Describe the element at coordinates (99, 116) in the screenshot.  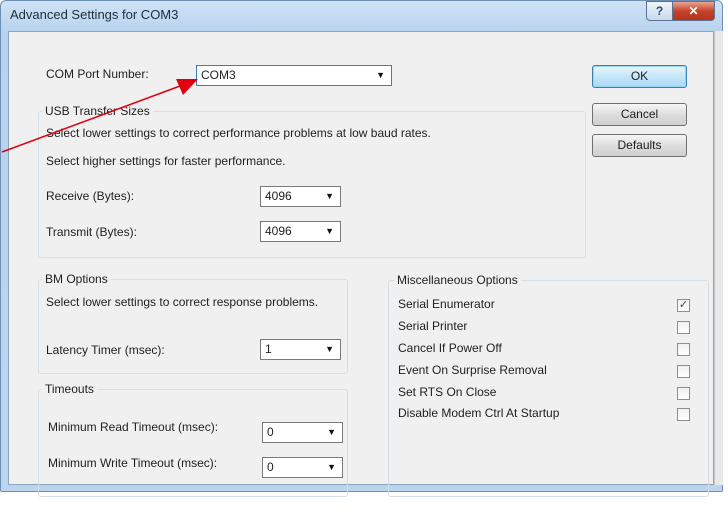
I see `annotation-arrow-icon` at that location.